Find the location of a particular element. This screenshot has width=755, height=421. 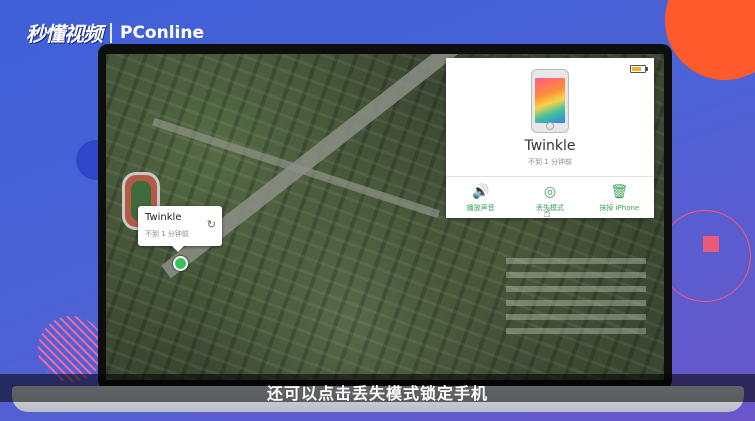

erase-iphone-button: 🗑 抹掉 iPhone is located at coordinates (619, 198).